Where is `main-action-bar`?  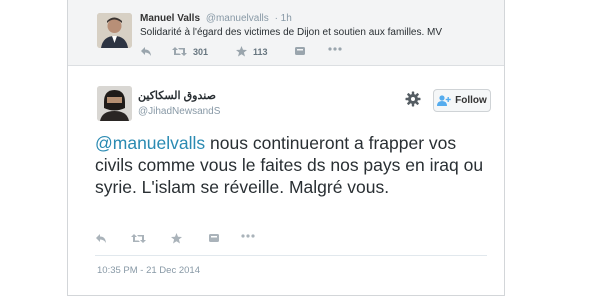
main-action-bar is located at coordinates (195, 240).